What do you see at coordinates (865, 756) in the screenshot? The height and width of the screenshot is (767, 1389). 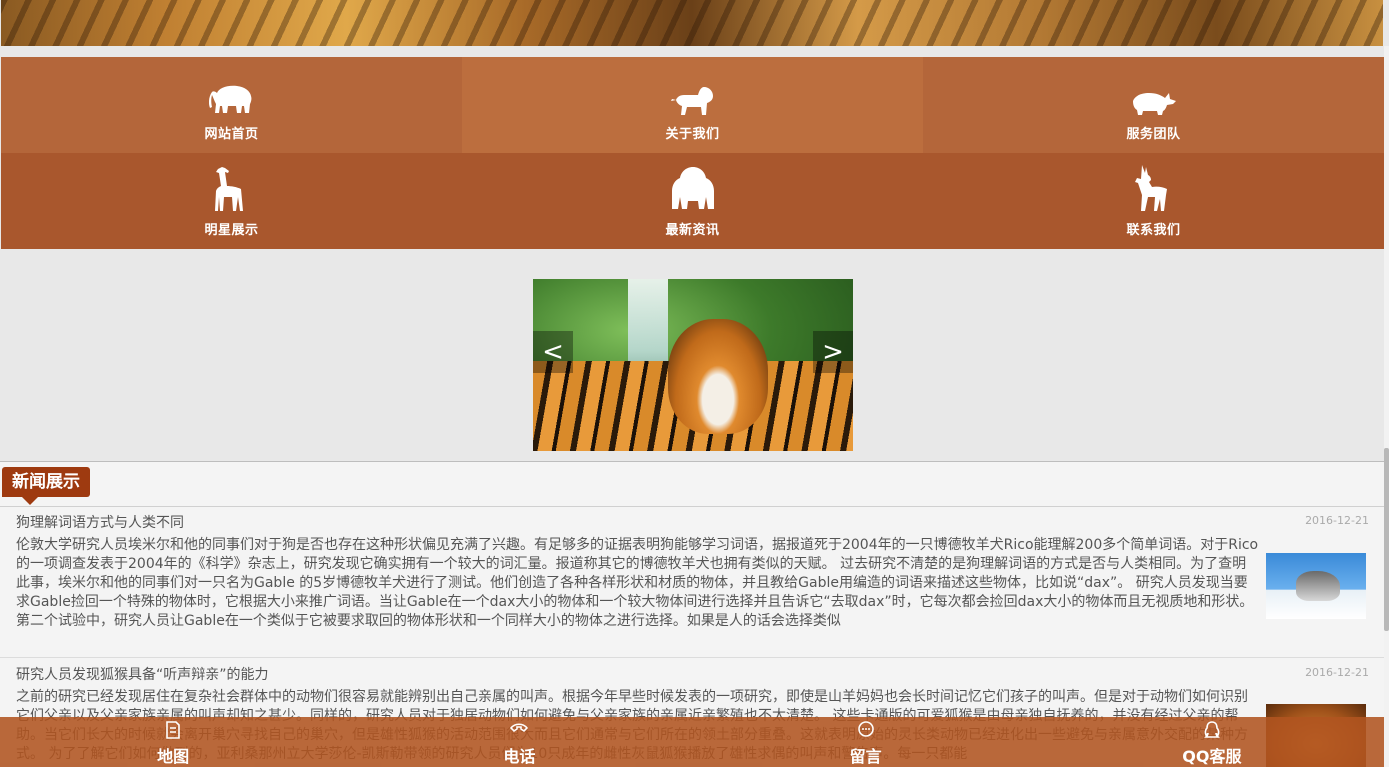 I see `bottom-bar-label: 留言` at bounding box center [865, 756].